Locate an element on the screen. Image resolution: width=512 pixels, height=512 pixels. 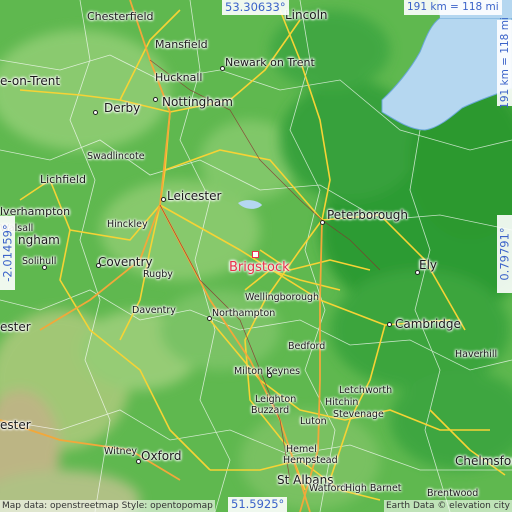
north-latitude-label: 53.30633° is located at coordinates (255, 7).